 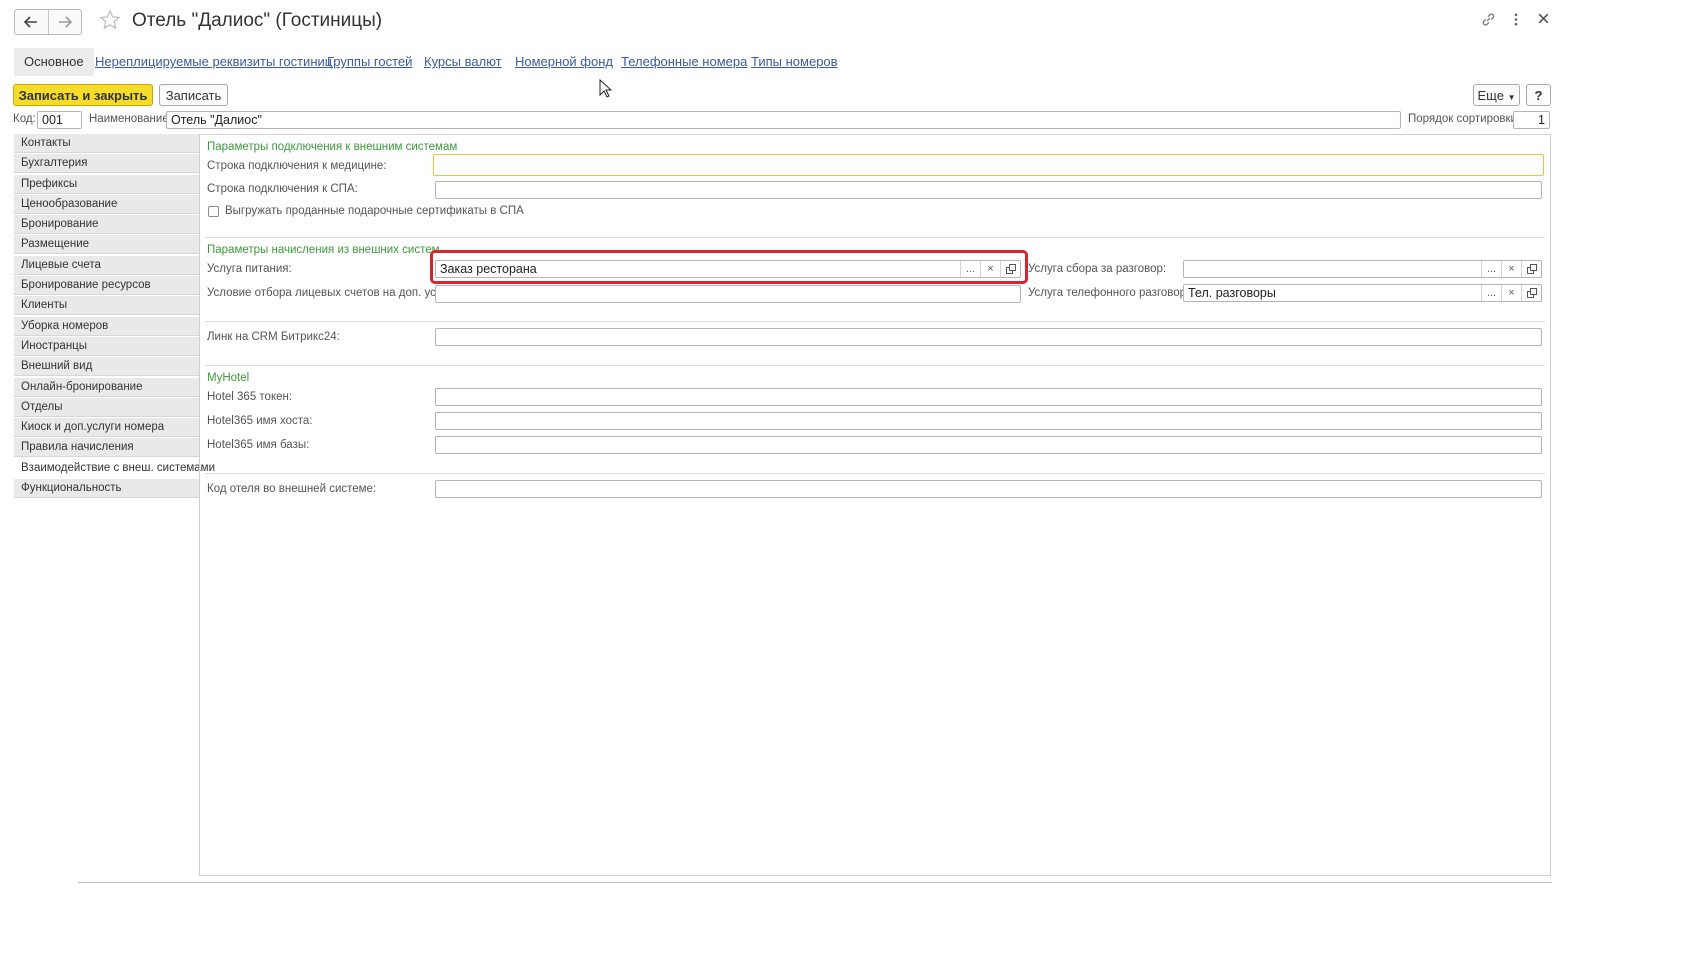 I want to click on nav-link-room-fund: Номерной фонд, so click(x=564, y=61).